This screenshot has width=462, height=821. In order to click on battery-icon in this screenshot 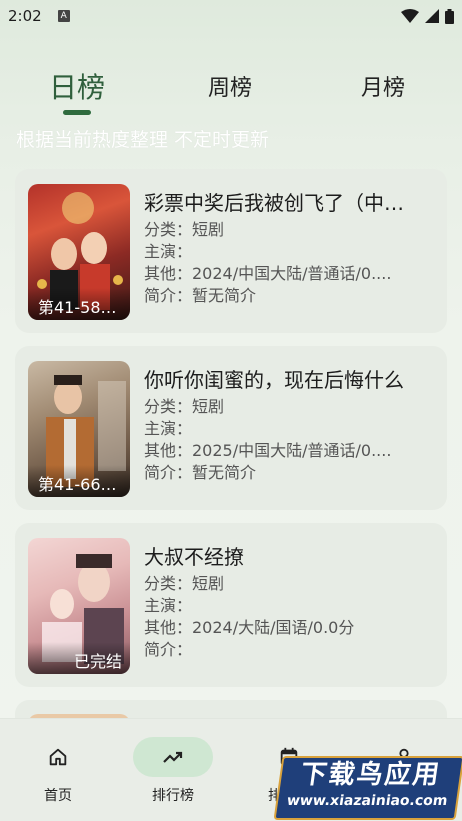, I will do `click(449, 16)`.